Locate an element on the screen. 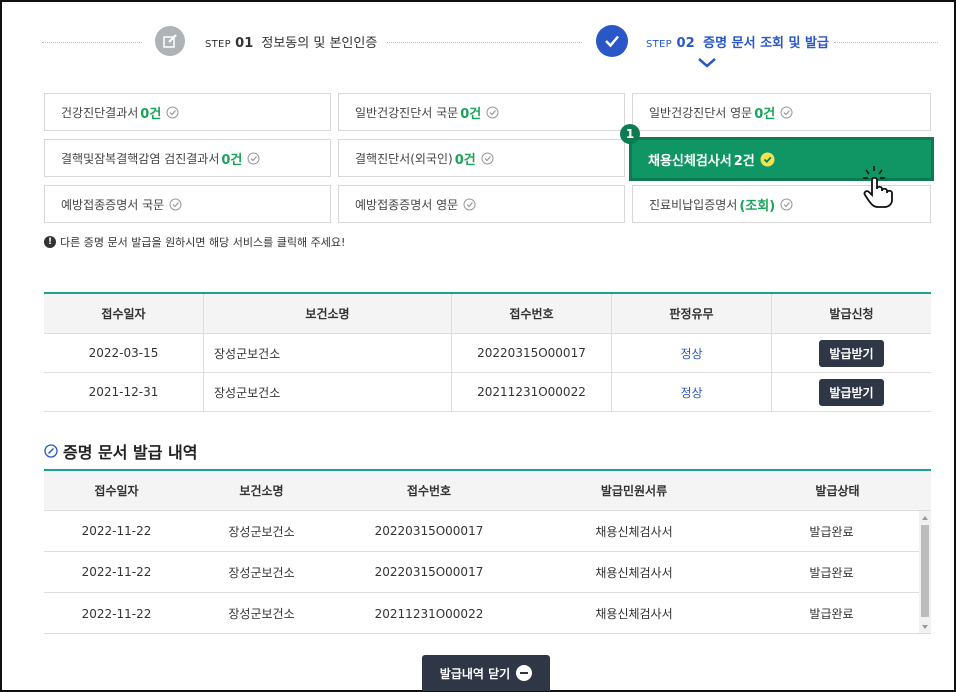 Image resolution: width=956 pixels, height=692 pixels. col-header: 발급상태 is located at coordinates (837, 491).